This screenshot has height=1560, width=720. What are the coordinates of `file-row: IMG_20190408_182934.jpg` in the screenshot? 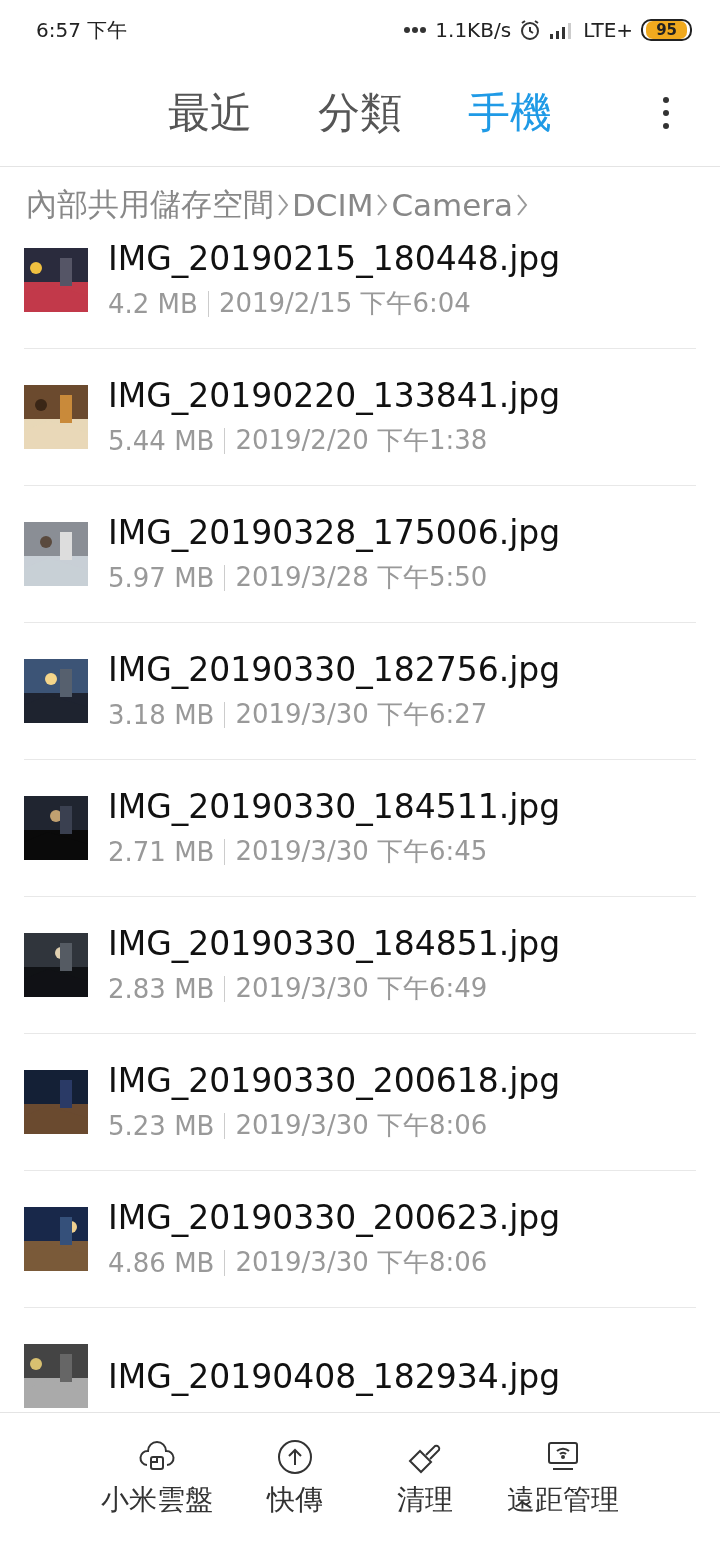 It's located at (360, 1360).